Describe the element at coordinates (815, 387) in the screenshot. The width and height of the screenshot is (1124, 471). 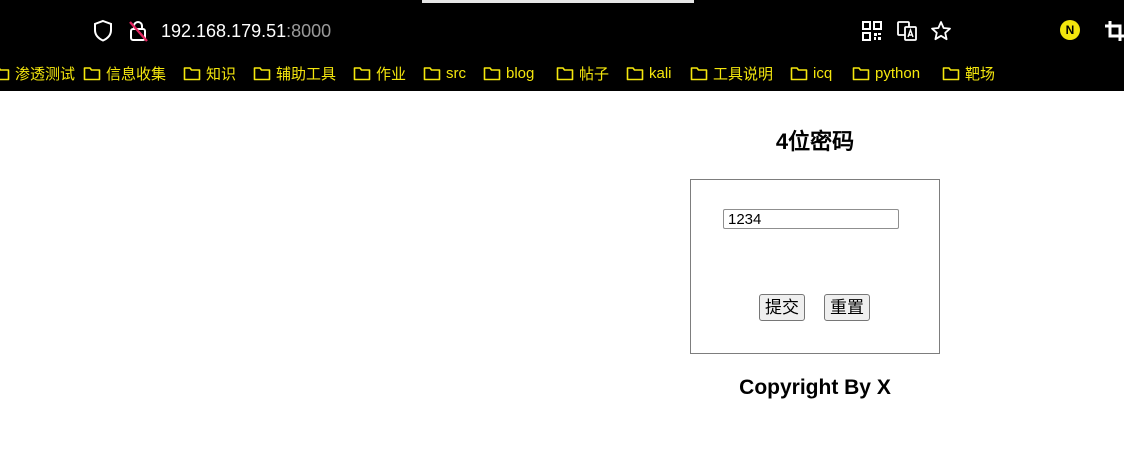
I see `copyright-footer: Copyright By X` at that location.